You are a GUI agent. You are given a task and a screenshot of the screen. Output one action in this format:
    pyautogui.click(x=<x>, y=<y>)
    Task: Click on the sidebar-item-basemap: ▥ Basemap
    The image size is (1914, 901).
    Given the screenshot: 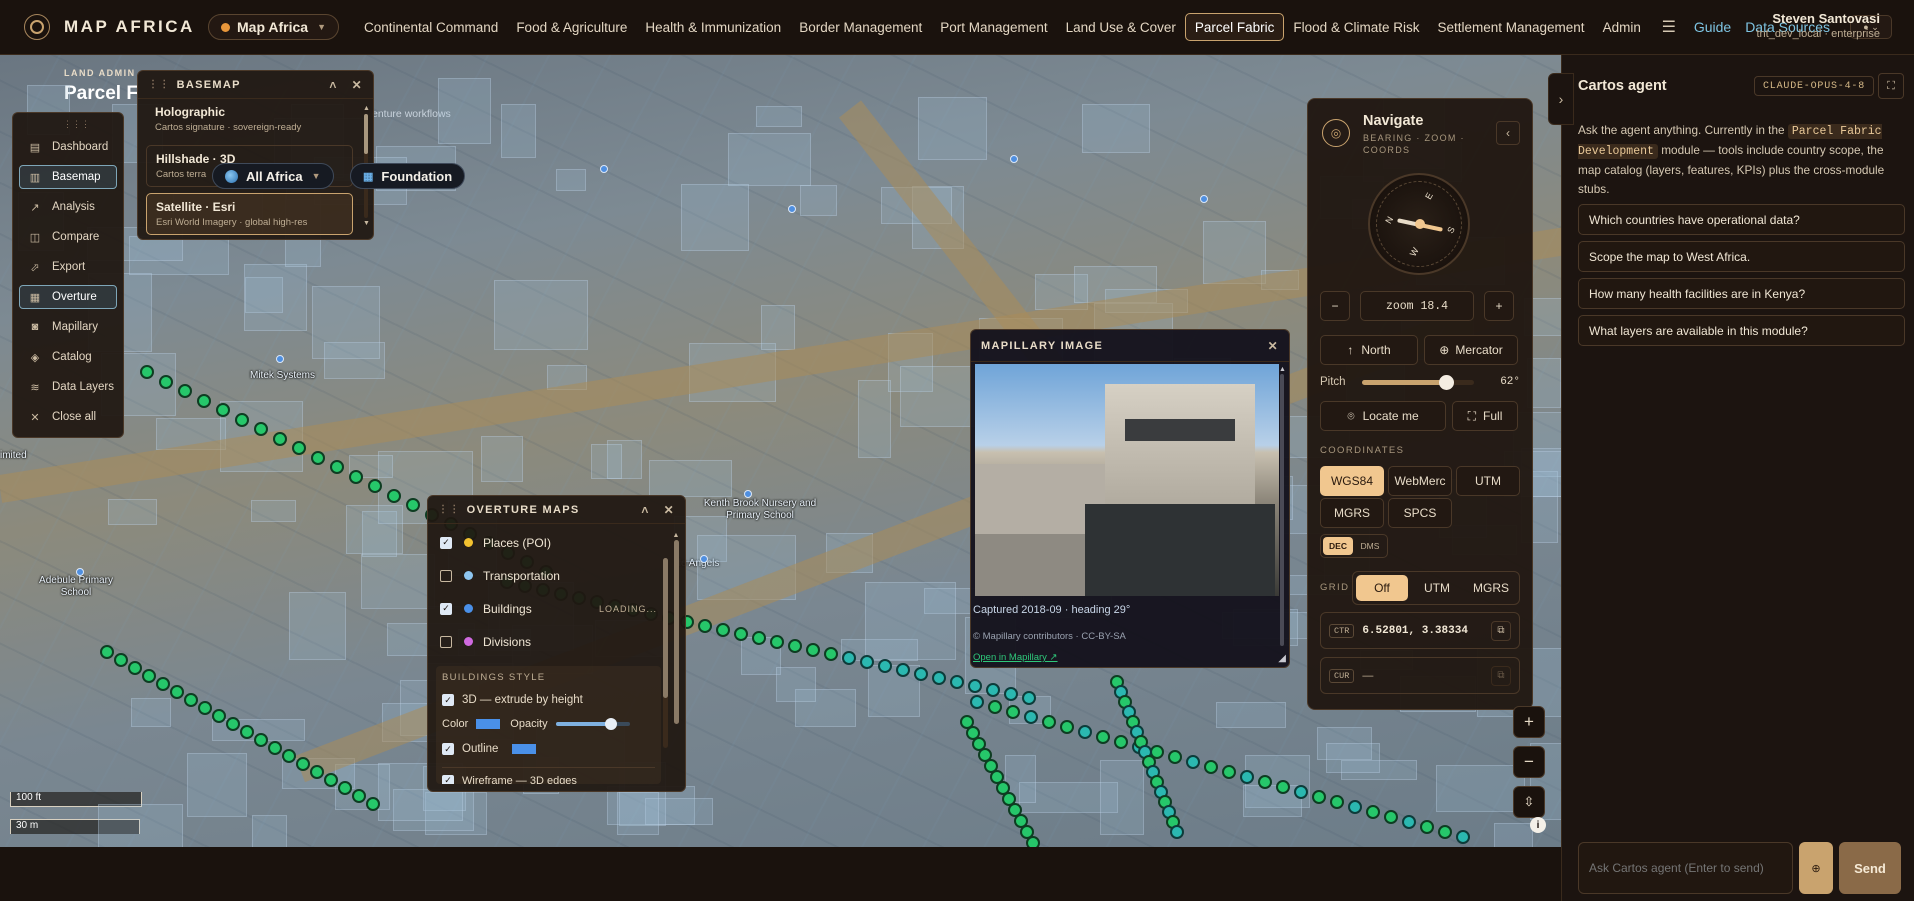 What is the action you would take?
    pyautogui.click(x=68, y=177)
    